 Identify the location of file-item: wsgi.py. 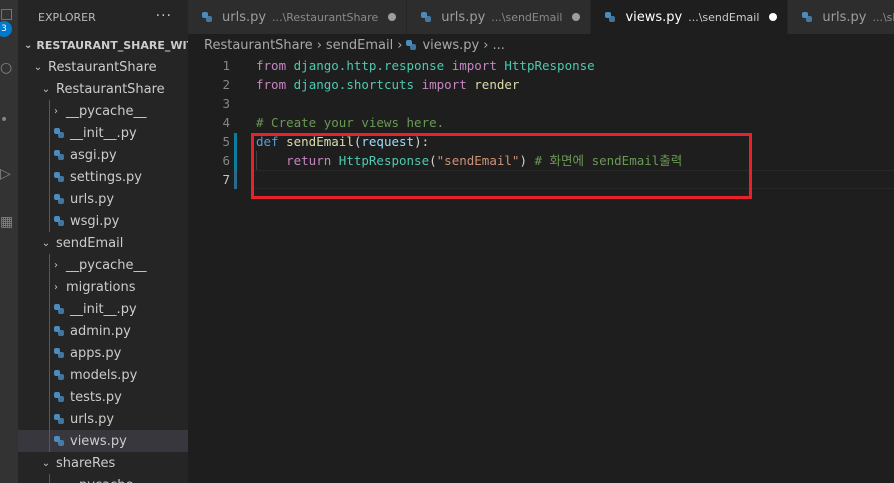
(103, 221).